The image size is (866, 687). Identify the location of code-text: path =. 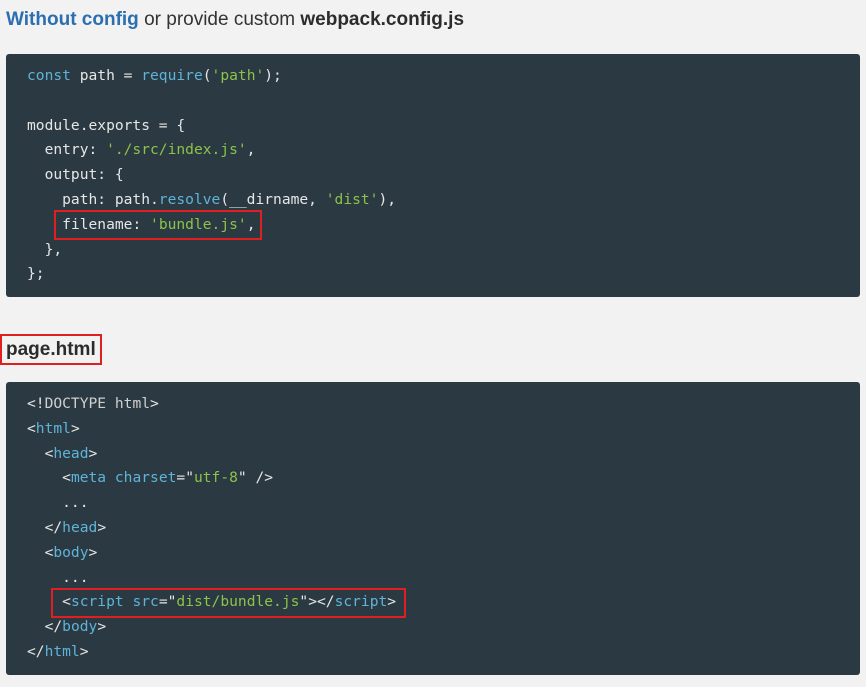
(106, 75).